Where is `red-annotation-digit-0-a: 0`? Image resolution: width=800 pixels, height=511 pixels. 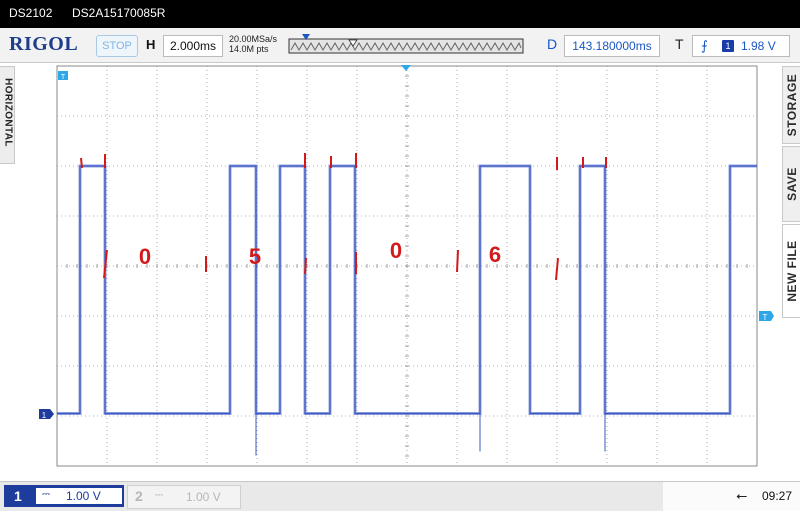 red-annotation-digit-0-a: 0 is located at coordinates (145, 256).